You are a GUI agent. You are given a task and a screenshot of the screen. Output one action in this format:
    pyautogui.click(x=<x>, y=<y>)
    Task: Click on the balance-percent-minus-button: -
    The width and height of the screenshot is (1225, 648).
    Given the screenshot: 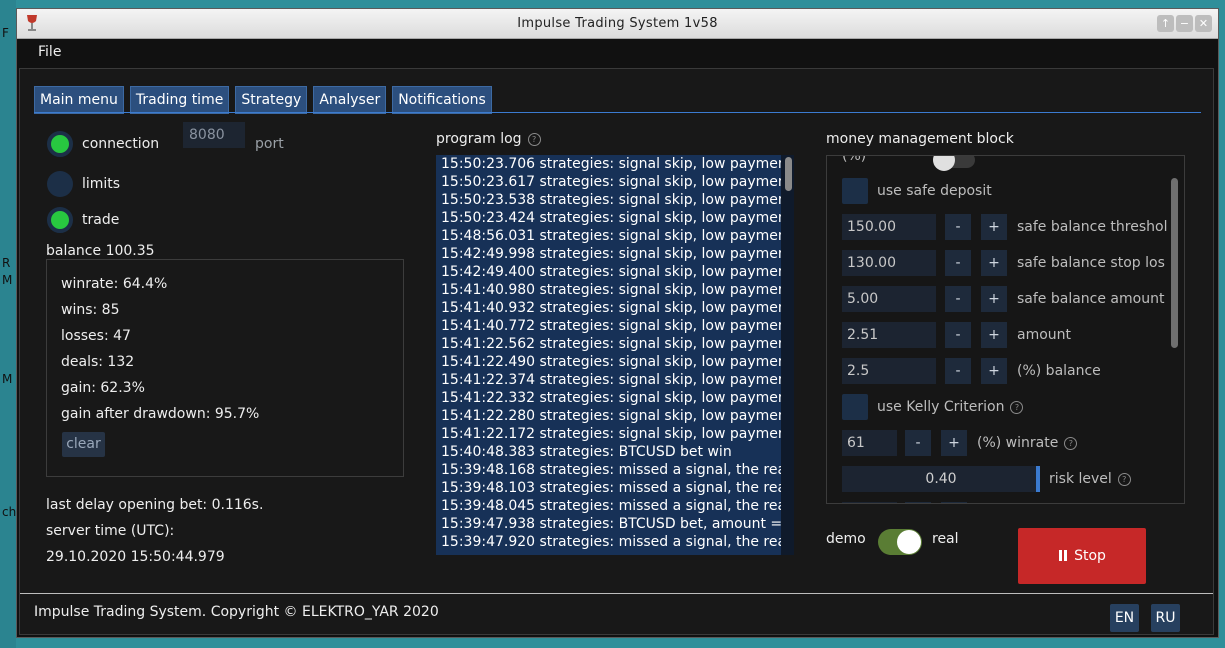 What is the action you would take?
    pyautogui.click(x=958, y=371)
    